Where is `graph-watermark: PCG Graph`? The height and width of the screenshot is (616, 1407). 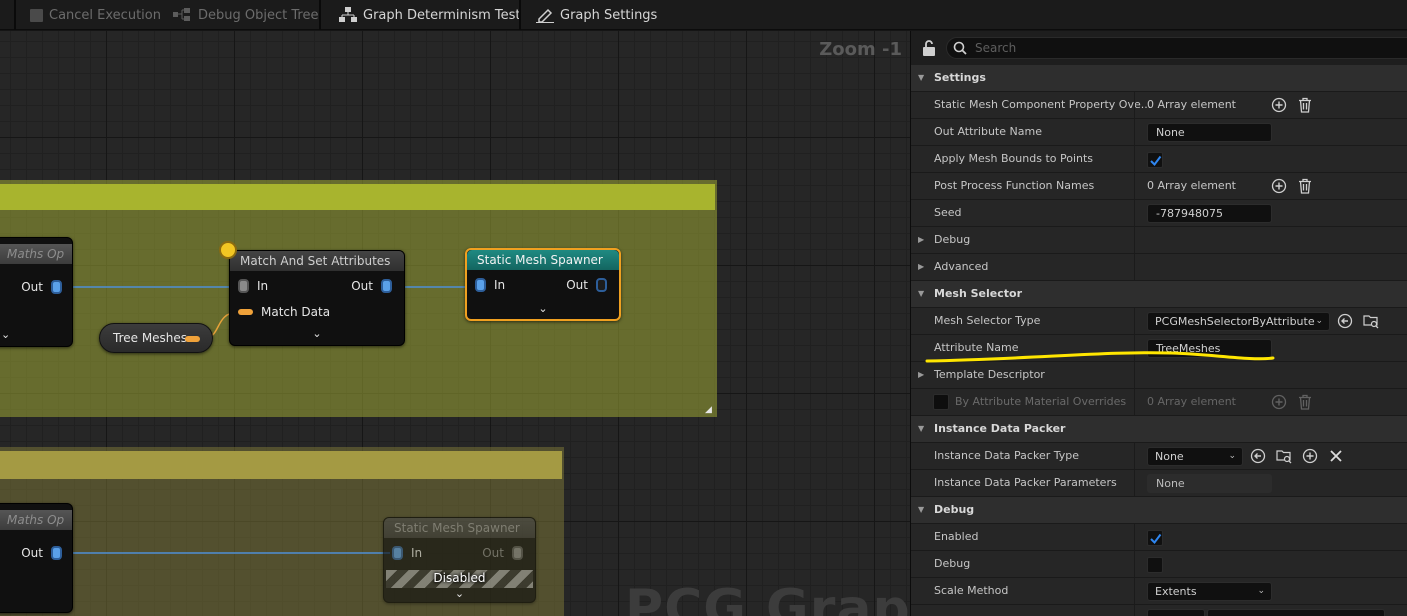 graph-watermark: PCG Graph is located at coordinates (767, 597).